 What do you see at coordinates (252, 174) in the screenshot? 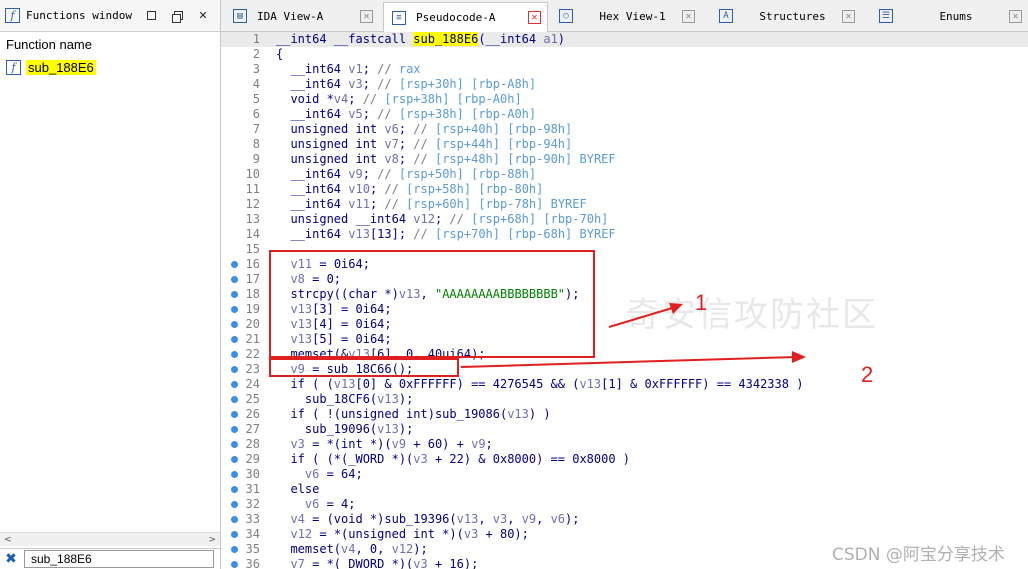
I see `line-number: 10` at bounding box center [252, 174].